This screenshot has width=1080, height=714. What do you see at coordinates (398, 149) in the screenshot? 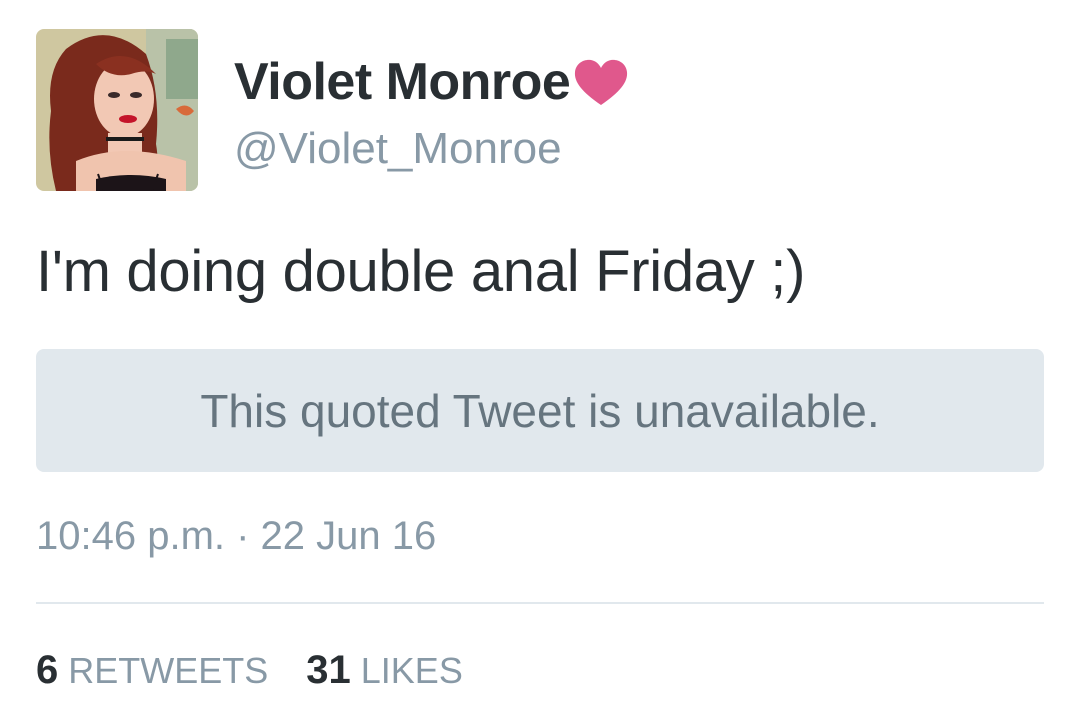
I see `author-handle: @Violet_Monroe` at bounding box center [398, 149].